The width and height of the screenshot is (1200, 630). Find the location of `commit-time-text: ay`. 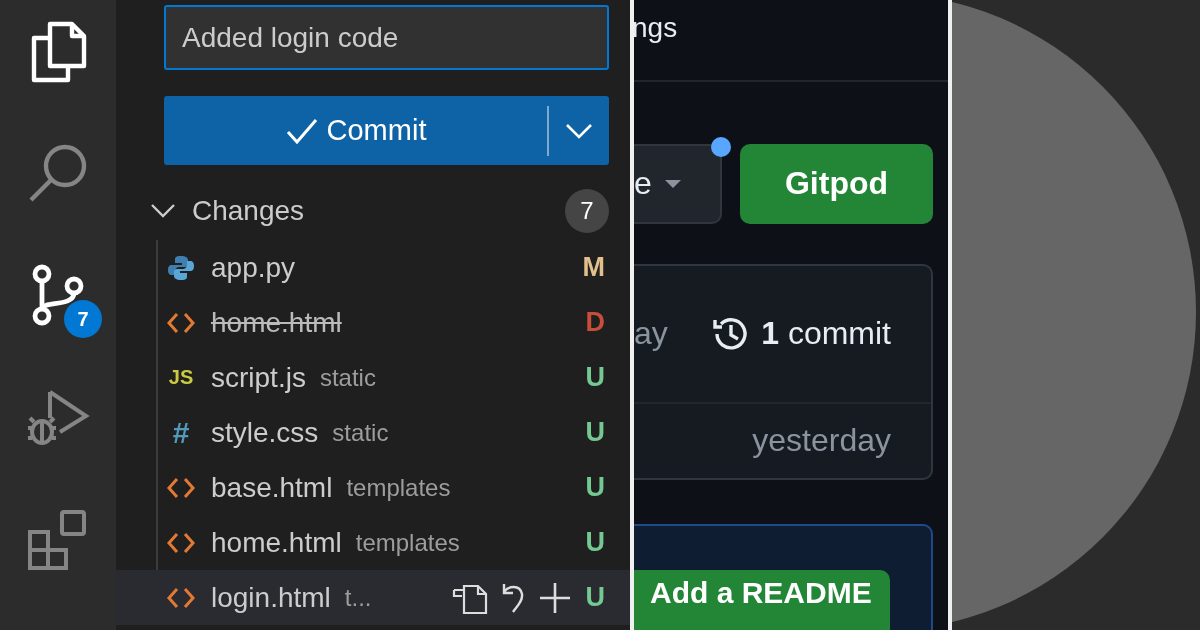

commit-time-text: ay is located at coordinates (651, 334).